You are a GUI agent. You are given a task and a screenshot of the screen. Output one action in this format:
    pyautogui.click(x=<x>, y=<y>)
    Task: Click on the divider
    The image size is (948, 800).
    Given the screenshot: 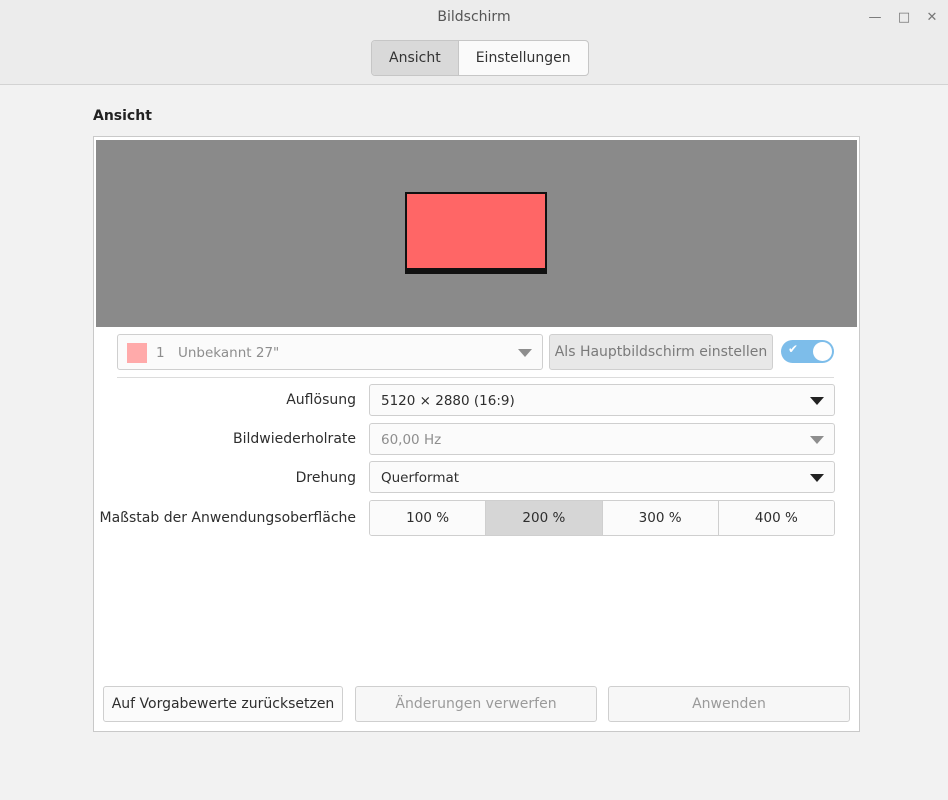 What is the action you would take?
    pyautogui.click(x=475, y=377)
    